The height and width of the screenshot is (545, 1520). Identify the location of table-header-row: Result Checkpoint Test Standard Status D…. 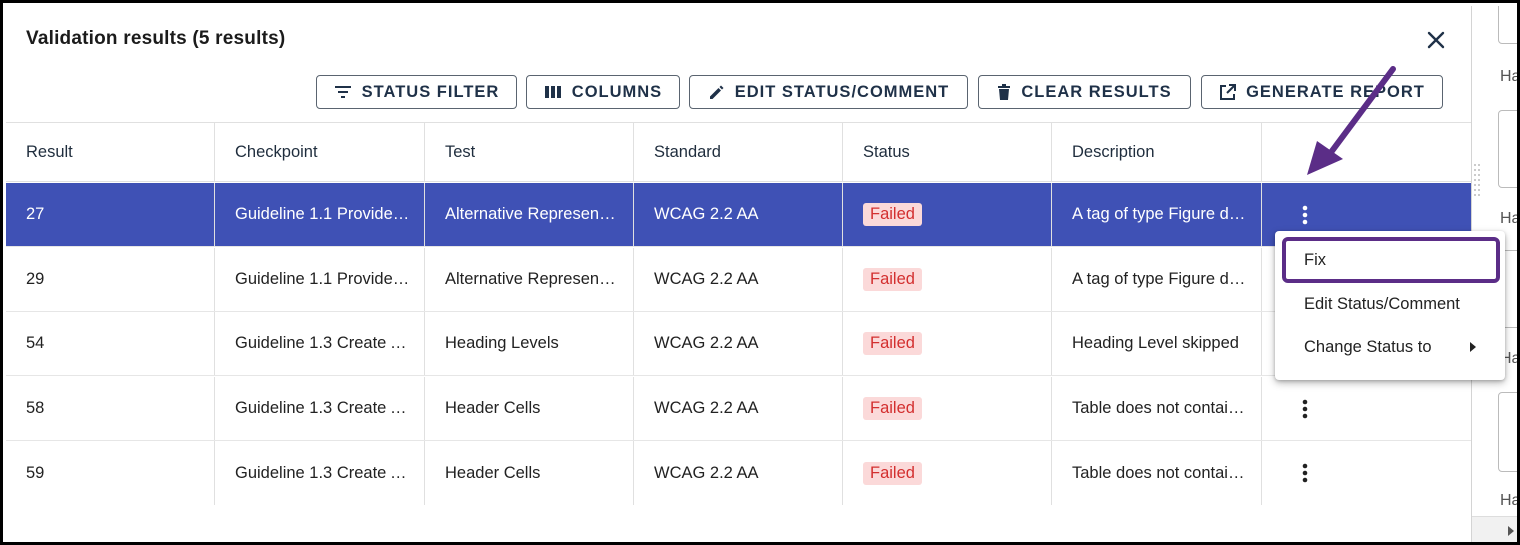
(738, 152).